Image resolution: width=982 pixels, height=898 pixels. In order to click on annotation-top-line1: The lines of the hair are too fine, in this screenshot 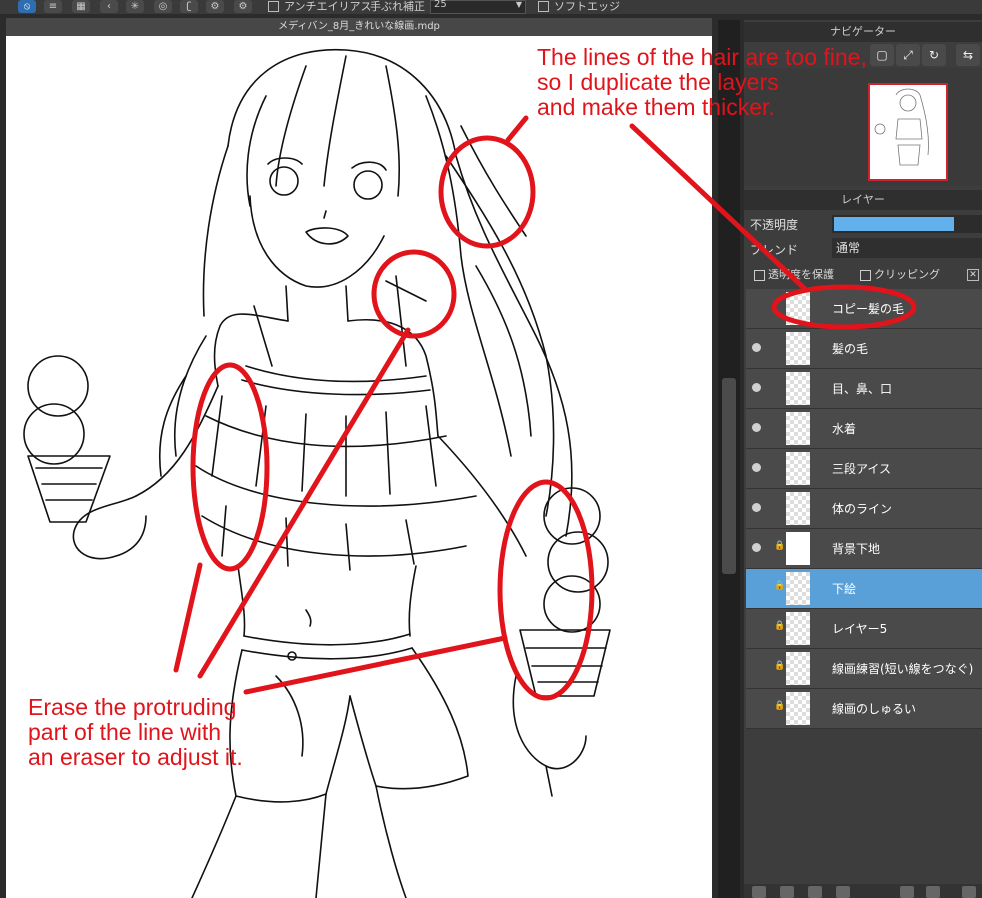, I will do `click(702, 57)`.